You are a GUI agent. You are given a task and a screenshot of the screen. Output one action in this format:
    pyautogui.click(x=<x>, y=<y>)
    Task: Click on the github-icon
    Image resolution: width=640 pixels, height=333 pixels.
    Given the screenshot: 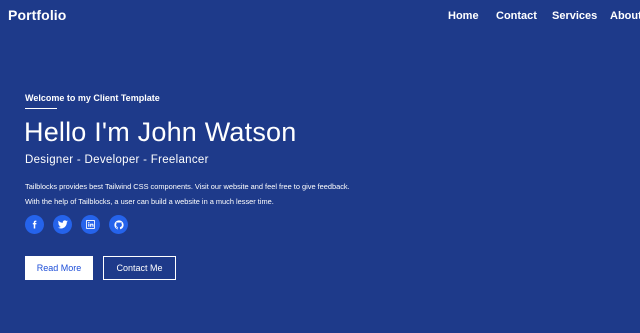 What is the action you would take?
    pyautogui.click(x=118, y=224)
    